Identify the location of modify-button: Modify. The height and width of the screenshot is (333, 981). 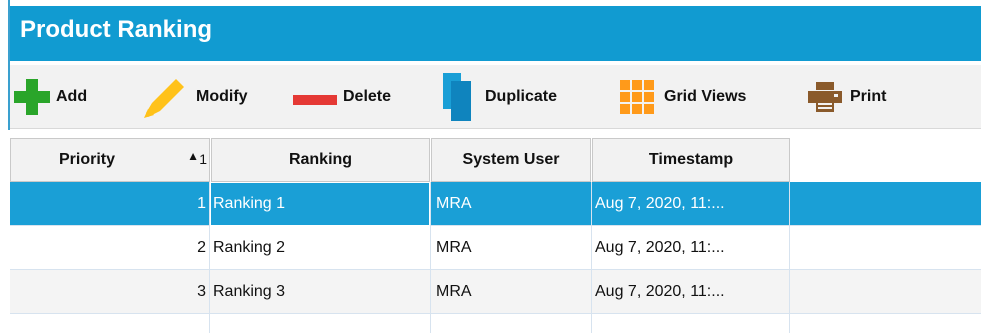
(194, 96).